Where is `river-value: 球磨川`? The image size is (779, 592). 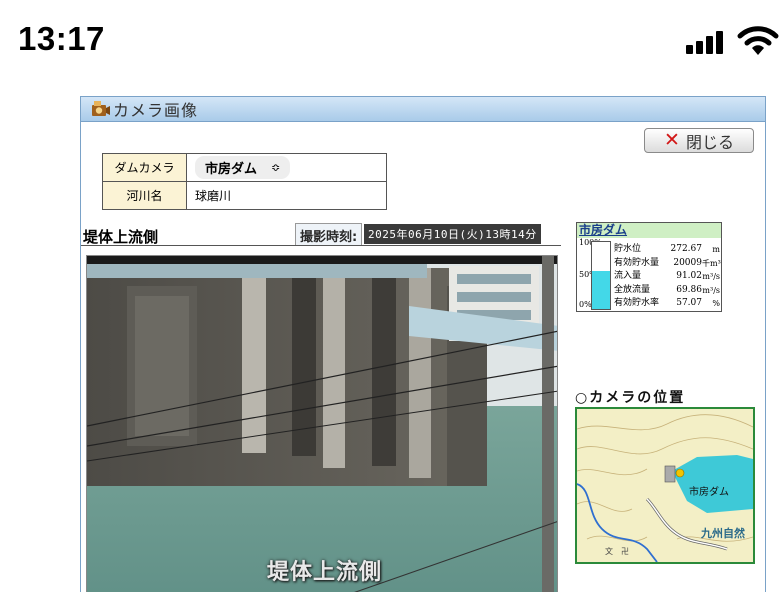 river-value: 球磨川 is located at coordinates (286, 195).